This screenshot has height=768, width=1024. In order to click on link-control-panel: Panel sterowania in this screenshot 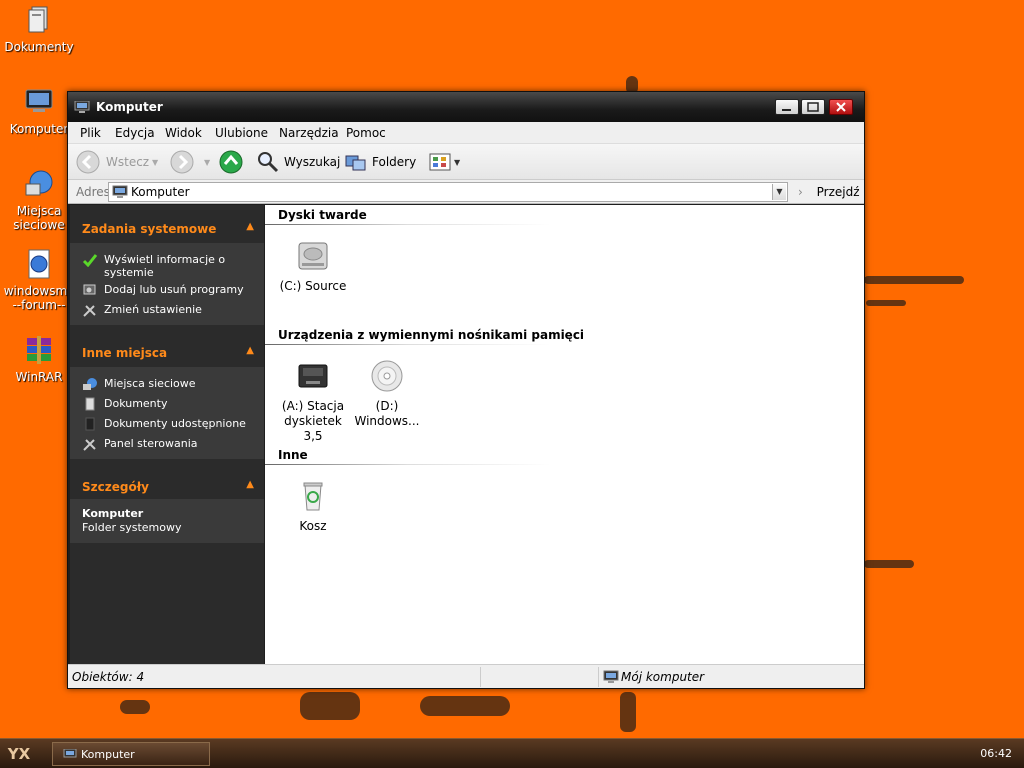, I will do `click(169, 444)`.